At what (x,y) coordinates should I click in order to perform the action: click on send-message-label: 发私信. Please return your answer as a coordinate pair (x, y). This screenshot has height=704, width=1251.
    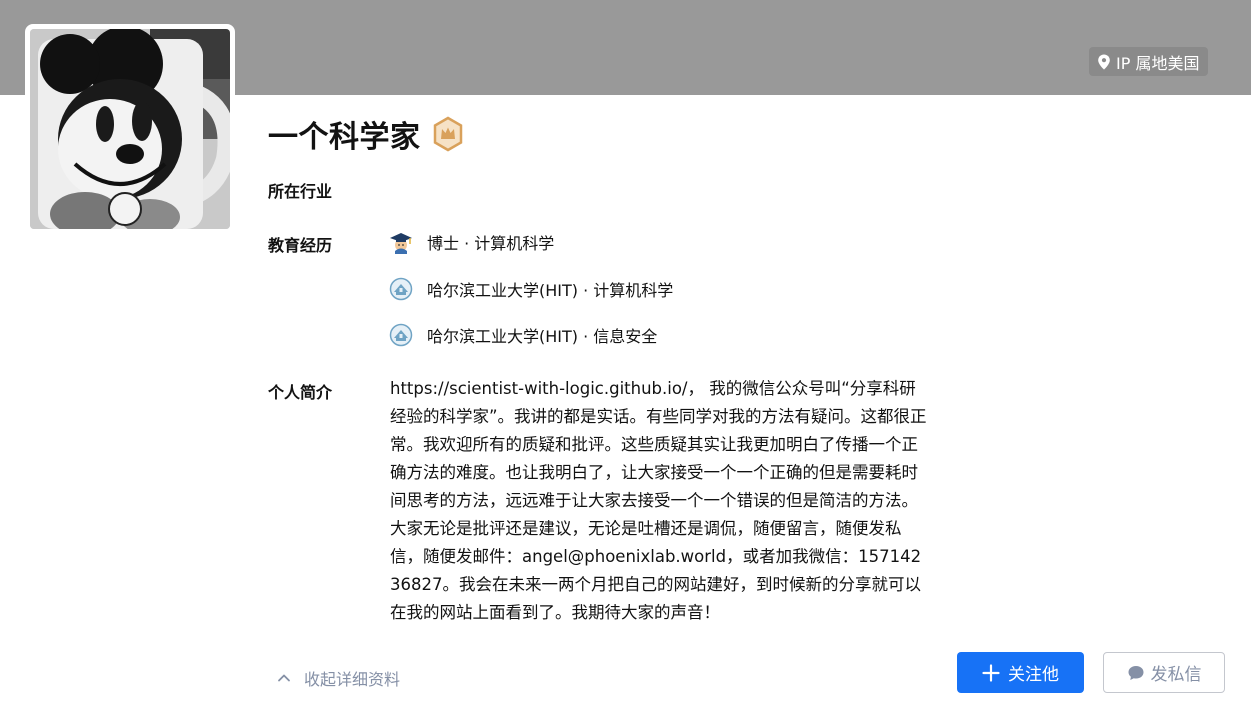
    Looking at the image, I should click on (1176, 675).